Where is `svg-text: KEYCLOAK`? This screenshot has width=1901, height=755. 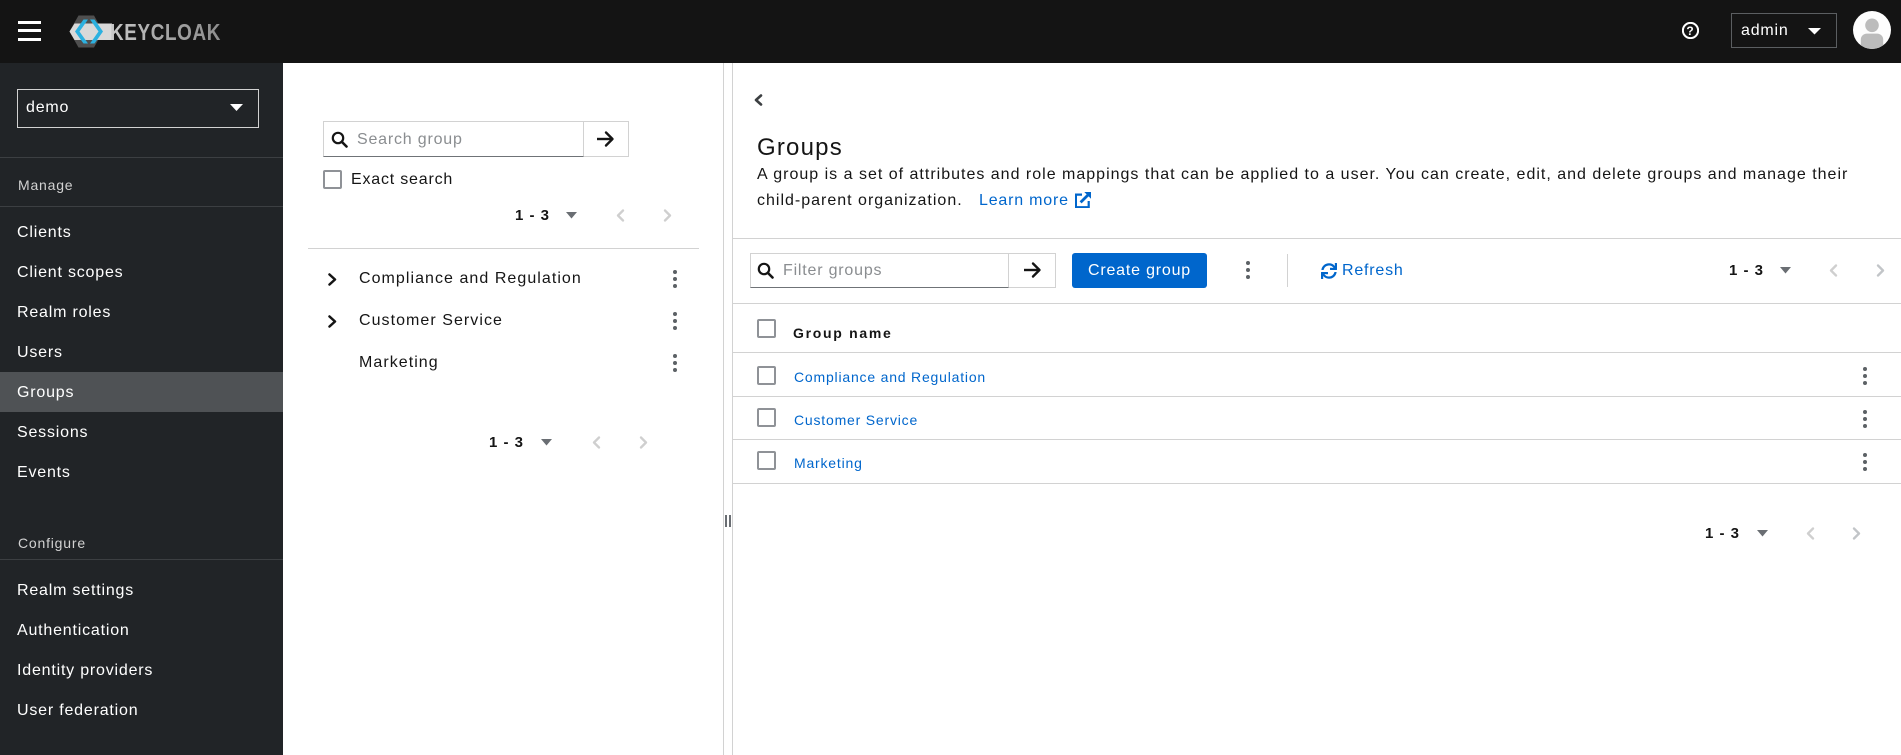
svg-text: KEYCLOAK is located at coordinates (165, 32).